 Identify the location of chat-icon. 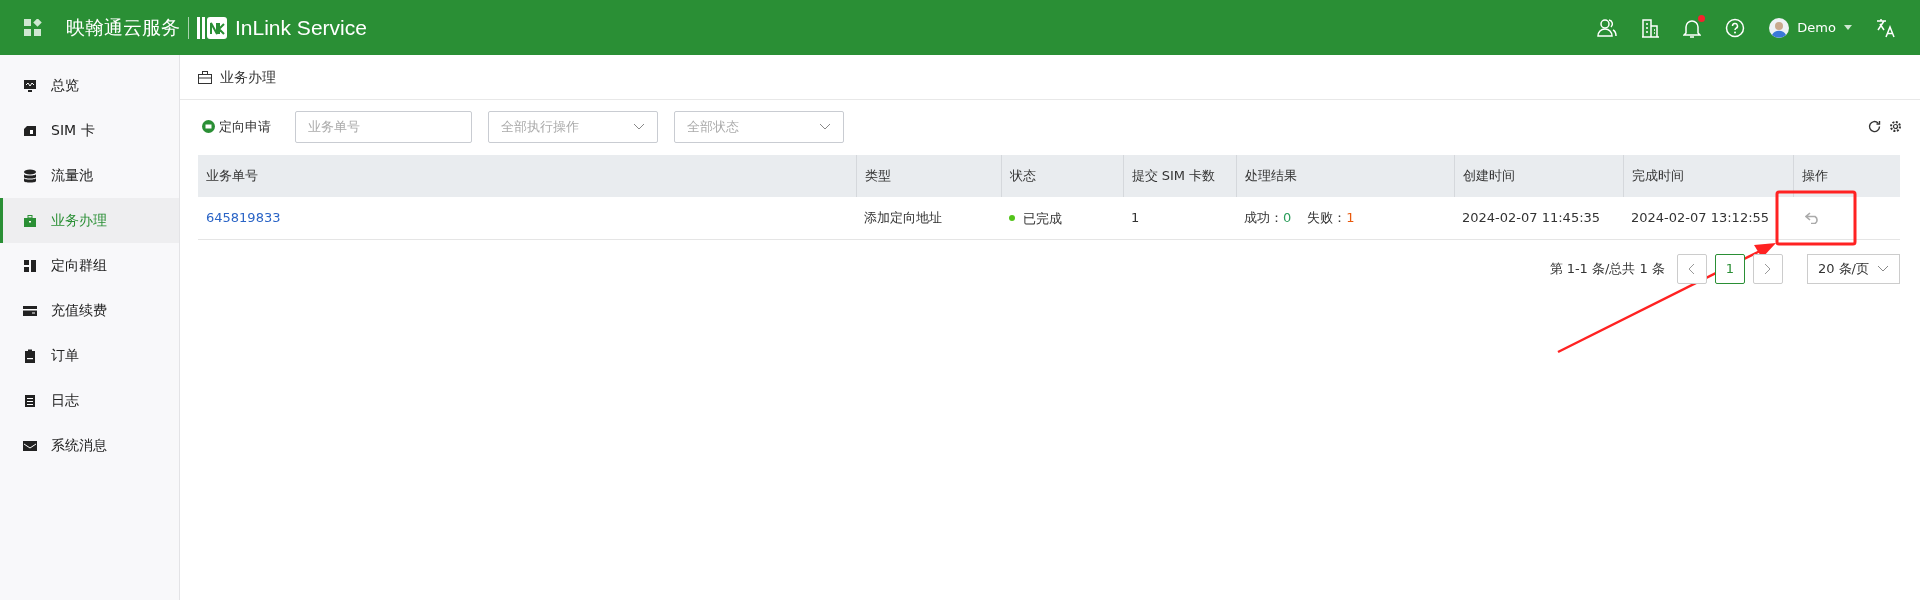
(208, 126).